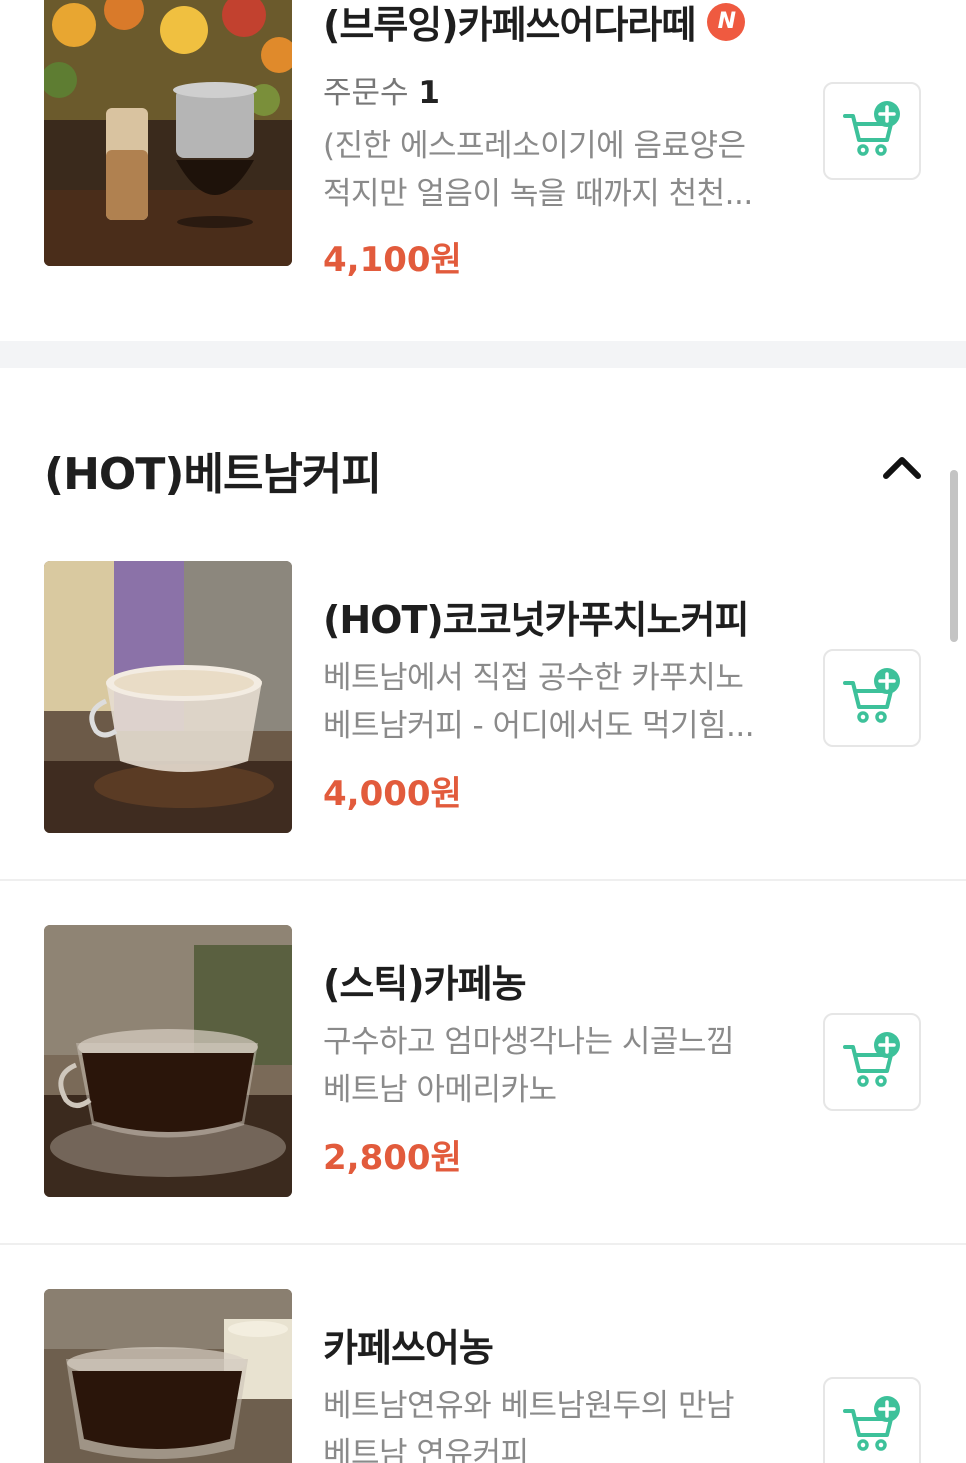 This screenshot has height=1463, width=966. I want to click on menu-item-title: (브루잉)카페쓰어다라떼 N, so click(553, 24).